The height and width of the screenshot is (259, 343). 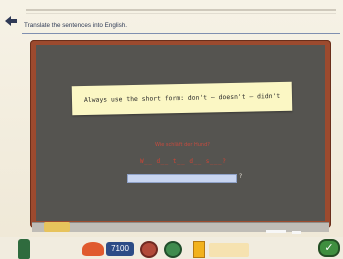 What do you see at coordinates (229, 250) in the screenshot?
I see `pages-icon` at bounding box center [229, 250].